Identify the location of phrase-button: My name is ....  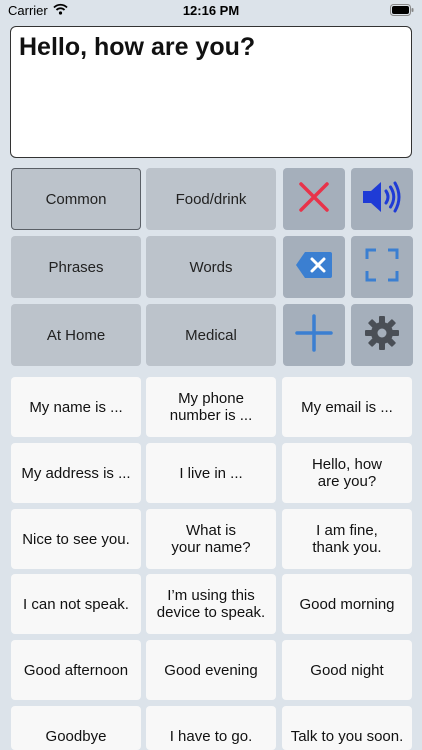
(76, 407).